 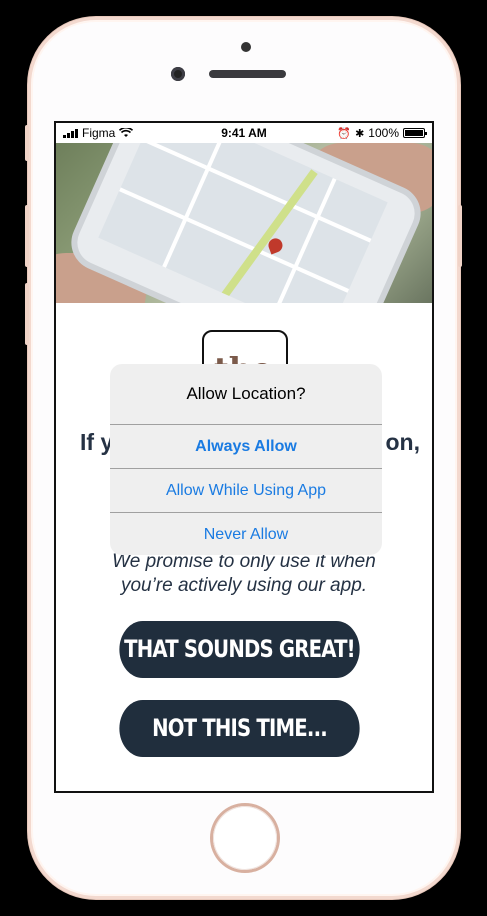 I want to click on dialog-title: Allow Location?, so click(x=246, y=394).